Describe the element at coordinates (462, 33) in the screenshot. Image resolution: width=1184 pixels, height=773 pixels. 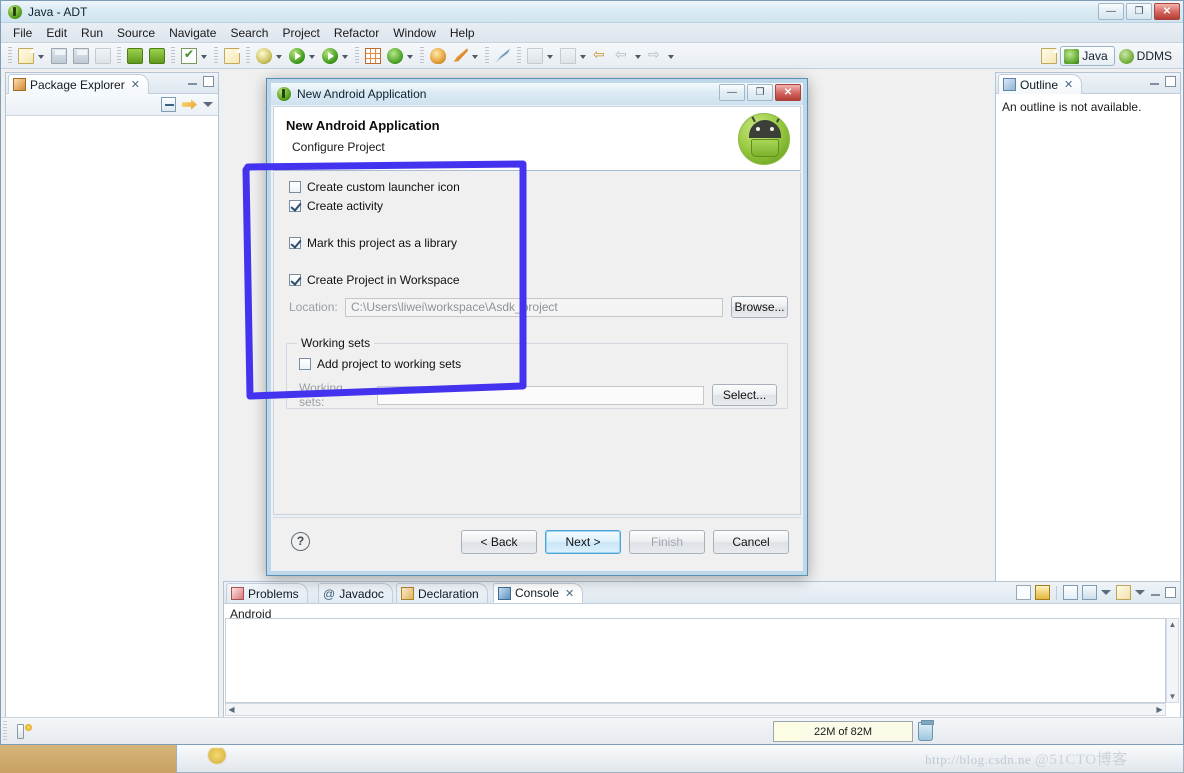
I see `menu-help: Help` at that location.